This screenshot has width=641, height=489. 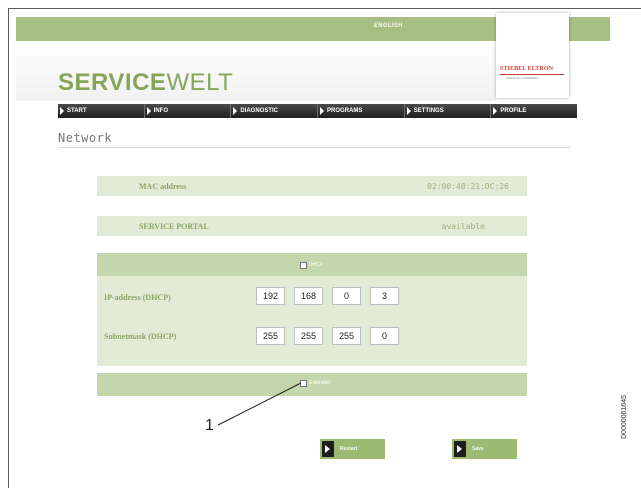 I want to click on figure-code: D0000061645, so click(x=624, y=417).